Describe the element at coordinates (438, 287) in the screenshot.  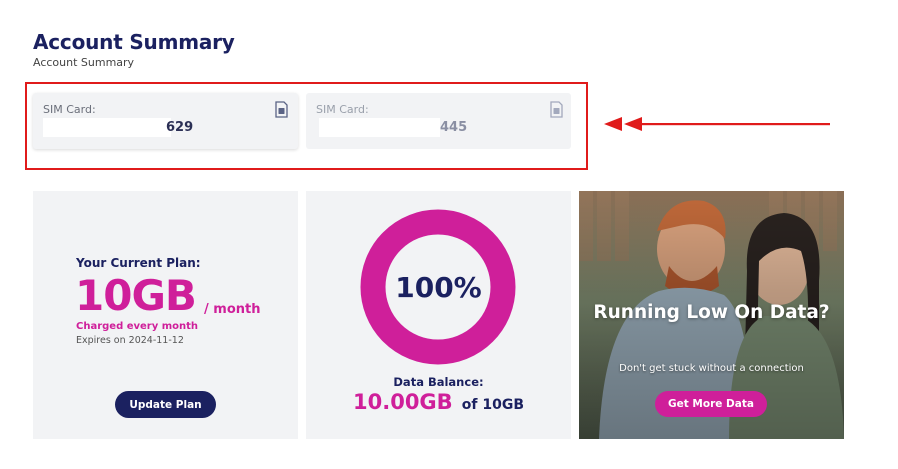
I see `data-balance-percent: 100%` at that location.